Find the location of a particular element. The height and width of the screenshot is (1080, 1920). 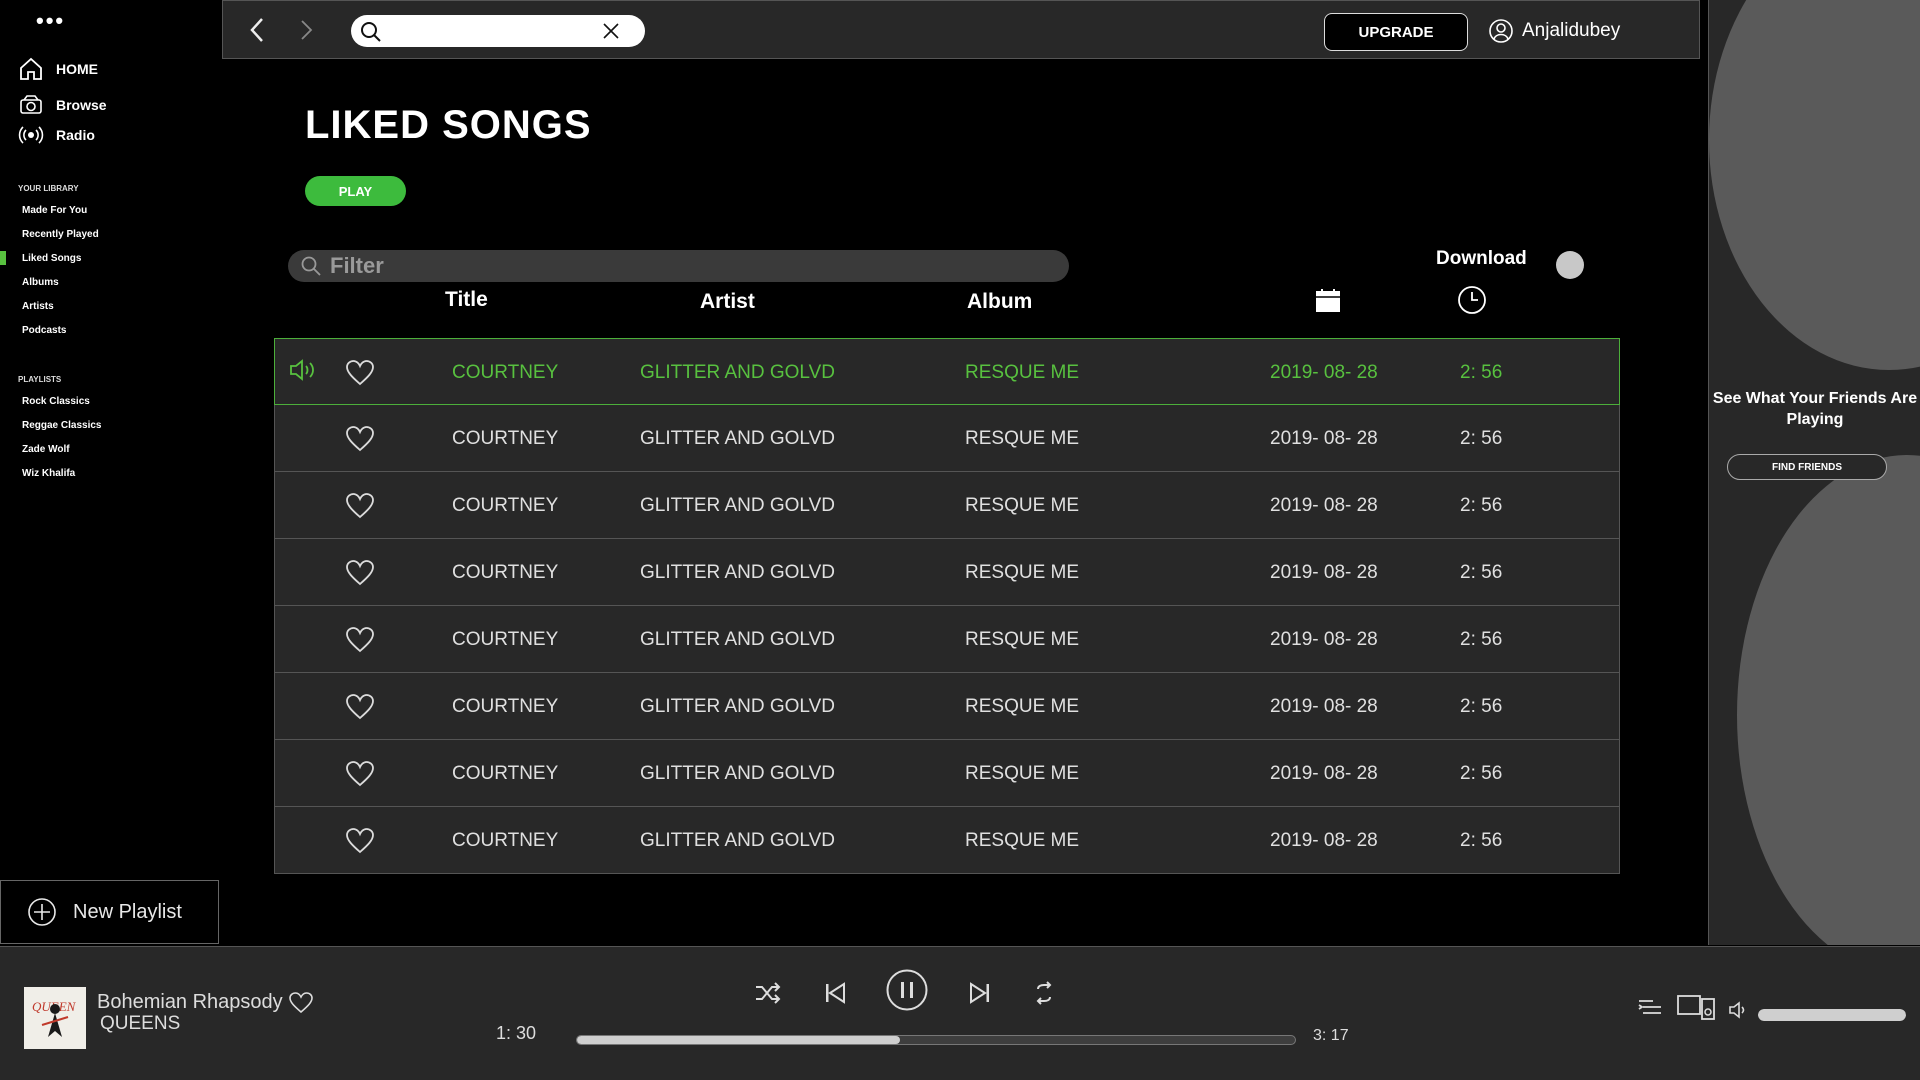

download-label: Download is located at coordinates (1481, 258).